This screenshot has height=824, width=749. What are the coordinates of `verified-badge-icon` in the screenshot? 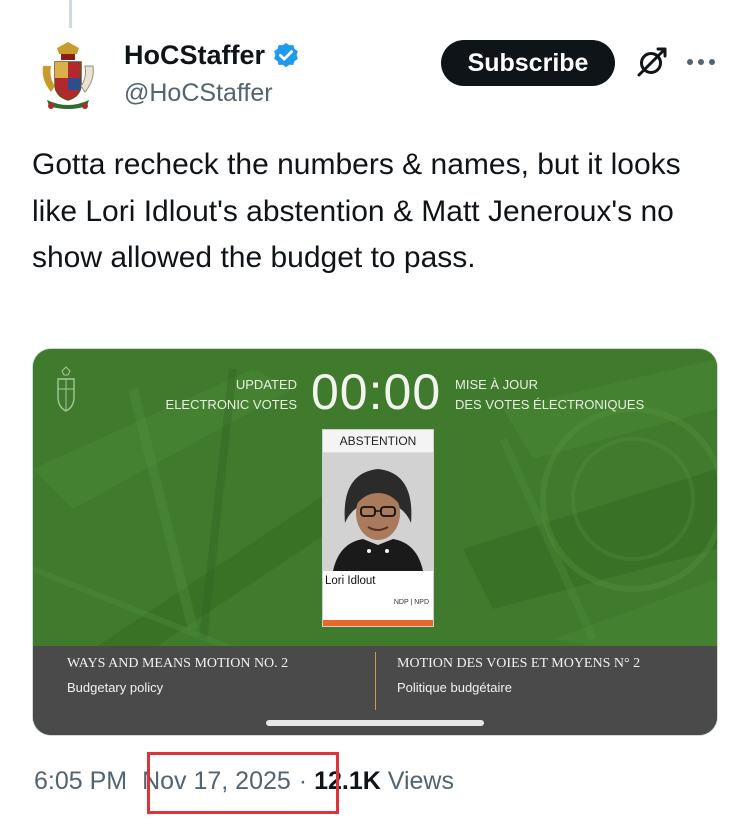 It's located at (286, 54).